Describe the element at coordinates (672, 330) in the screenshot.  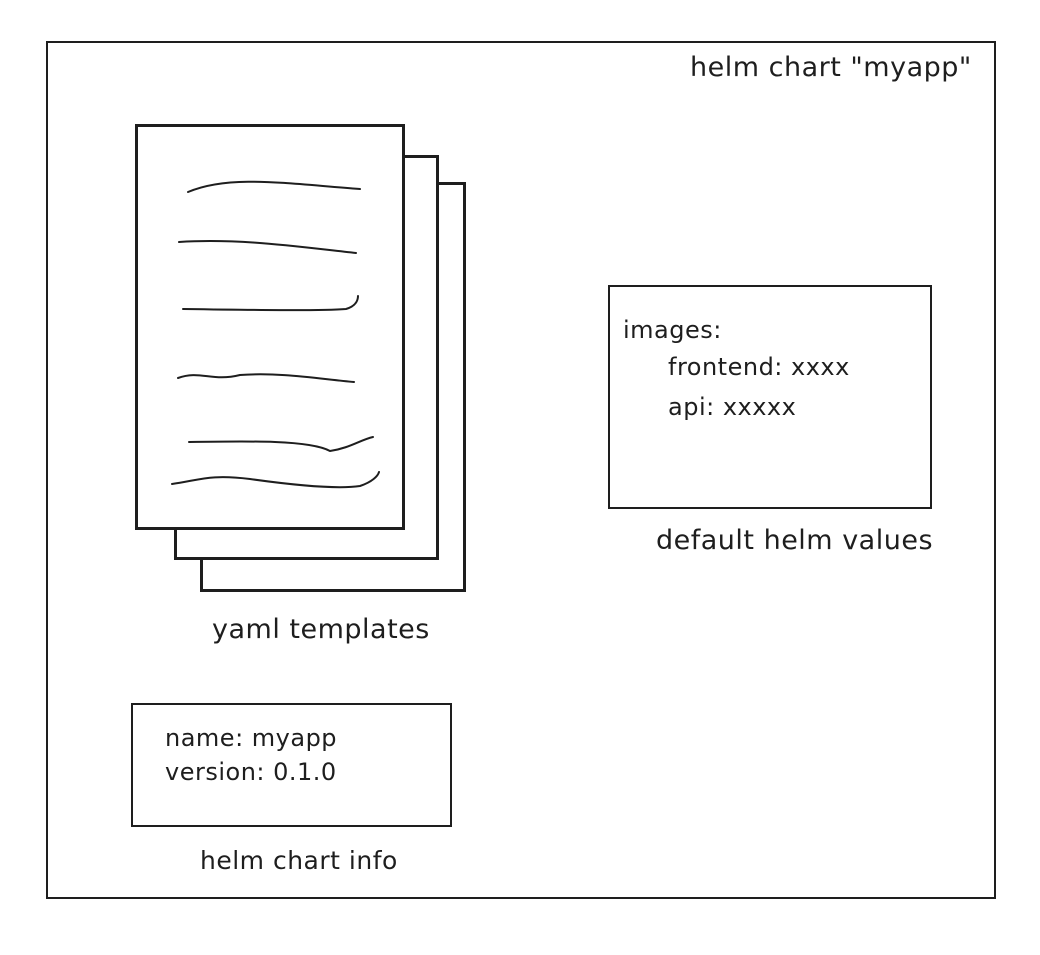
I see `values-line: images:` at that location.